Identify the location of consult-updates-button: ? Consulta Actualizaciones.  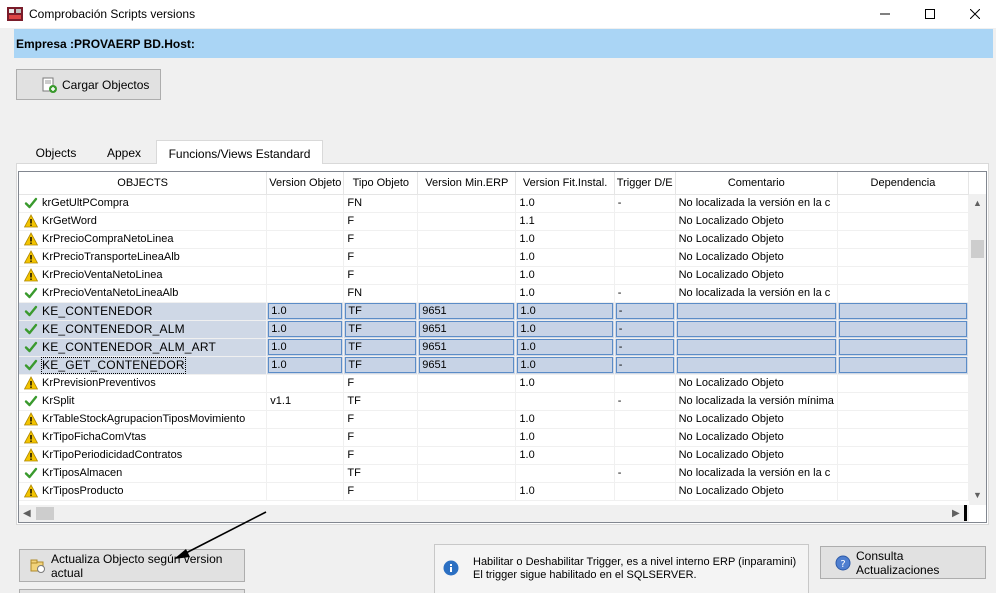
(903, 562).